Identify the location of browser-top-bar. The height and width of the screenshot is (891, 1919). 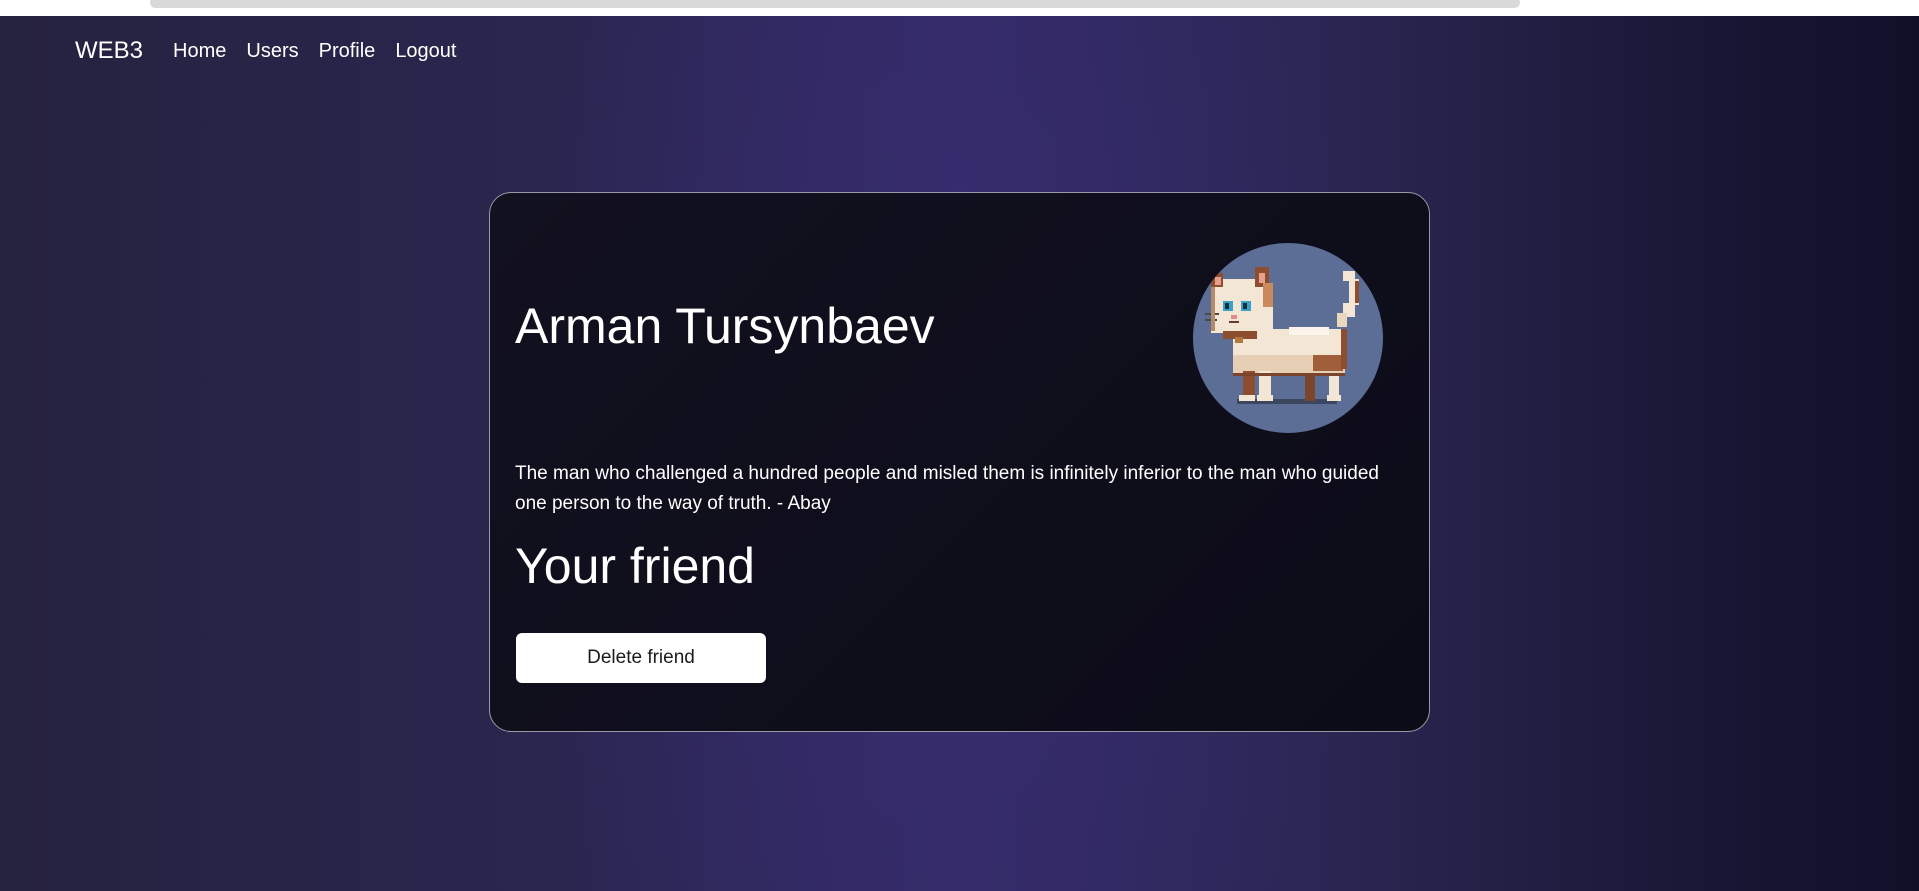
(959, 8).